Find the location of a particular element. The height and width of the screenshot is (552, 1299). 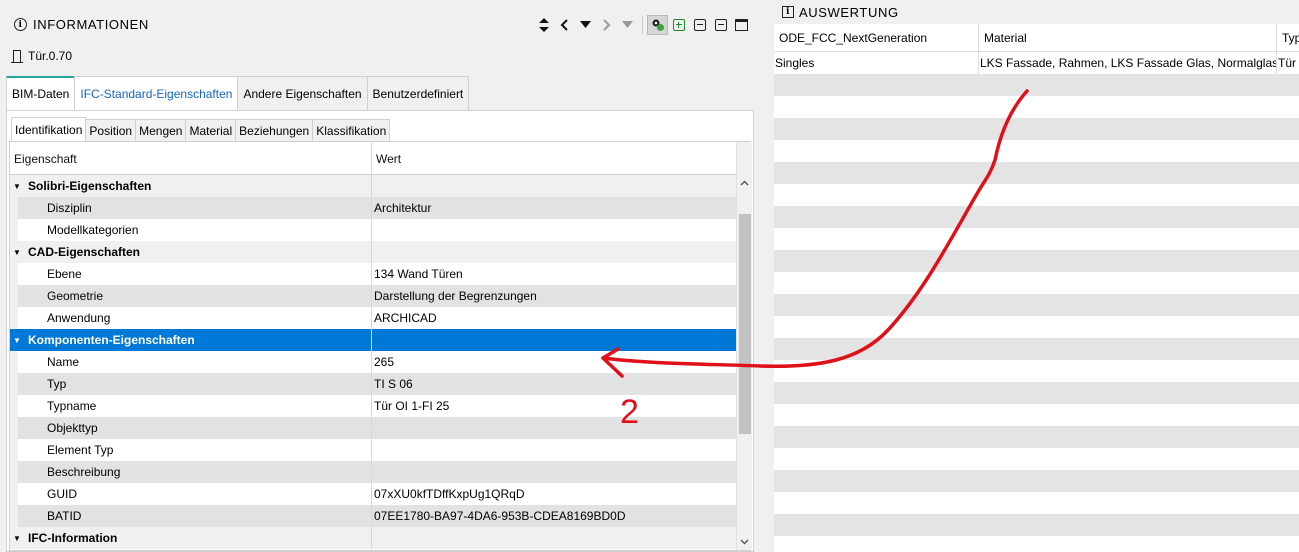

group-row: ▼ CAD-Eigenschaften is located at coordinates (373, 252).